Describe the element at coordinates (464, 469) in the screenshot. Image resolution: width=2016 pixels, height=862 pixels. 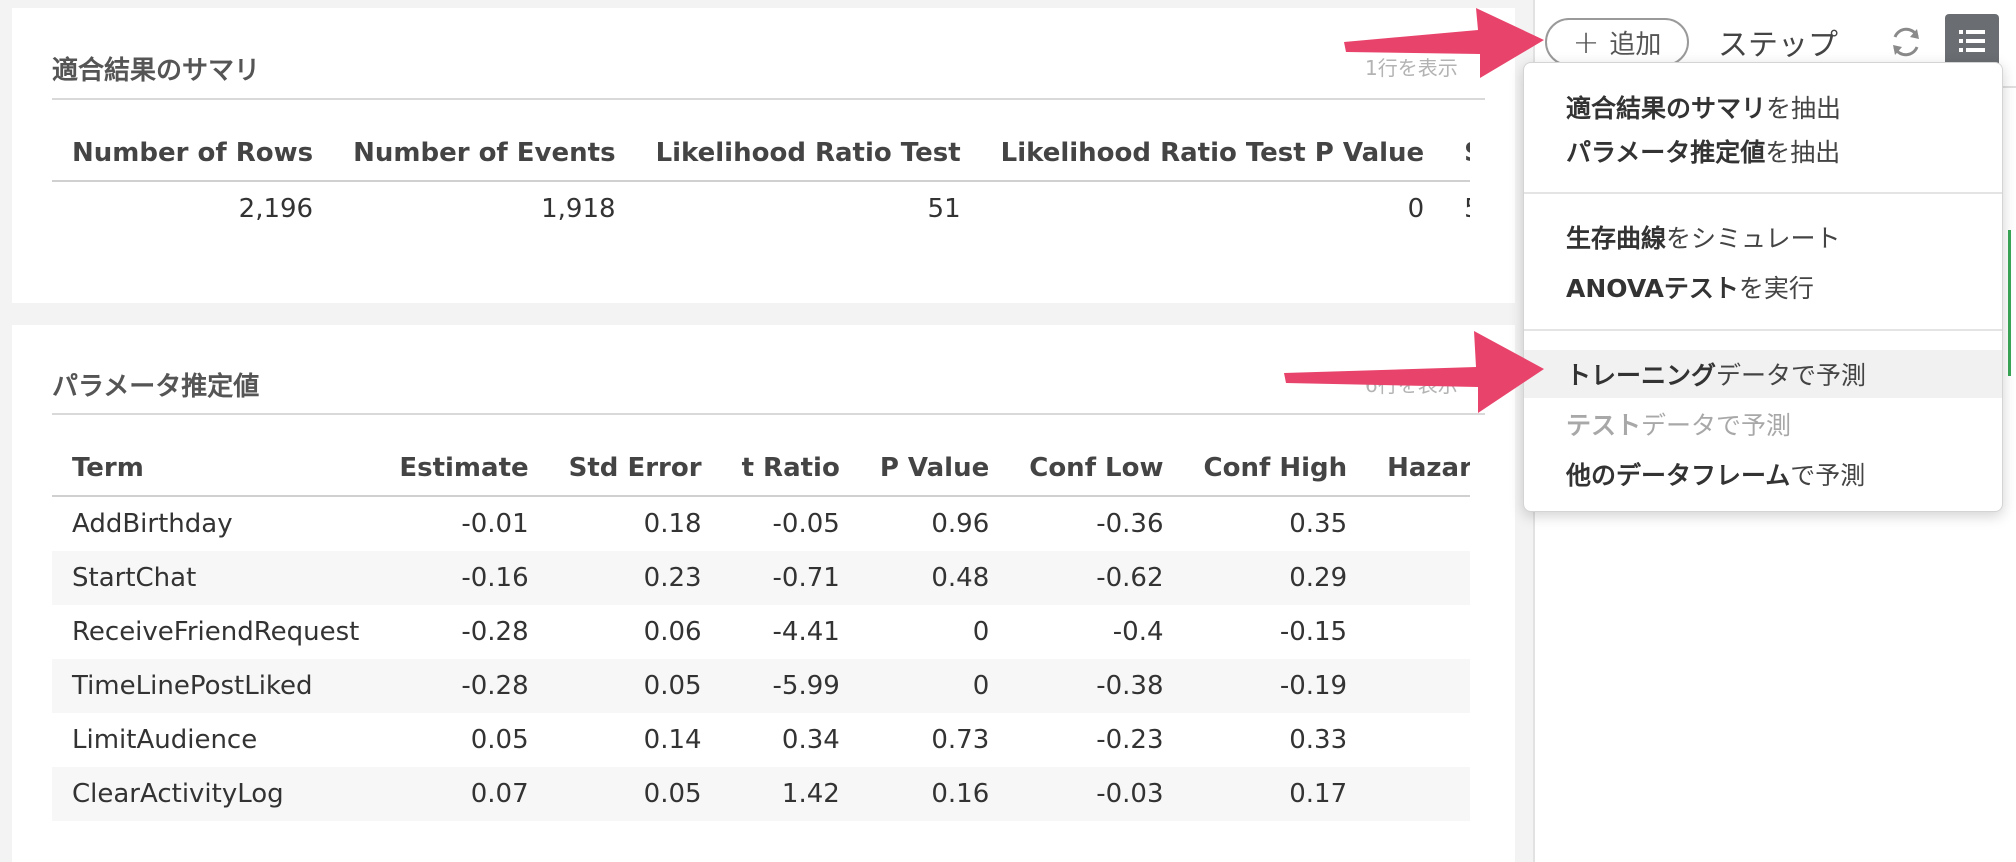
I see `params-header: Estimate` at that location.